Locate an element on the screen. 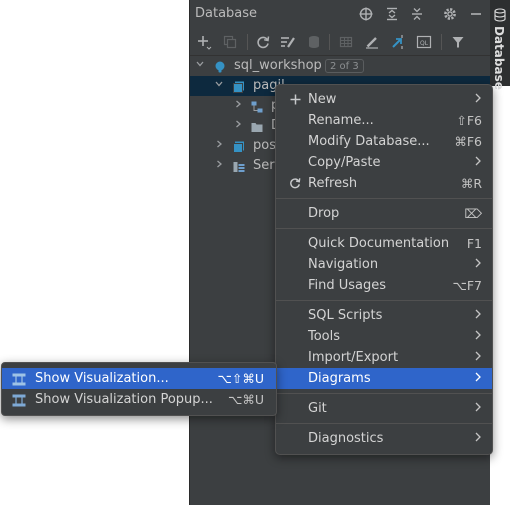 The height and width of the screenshot is (505, 510). minimize-icon is located at coordinates (476, 14).